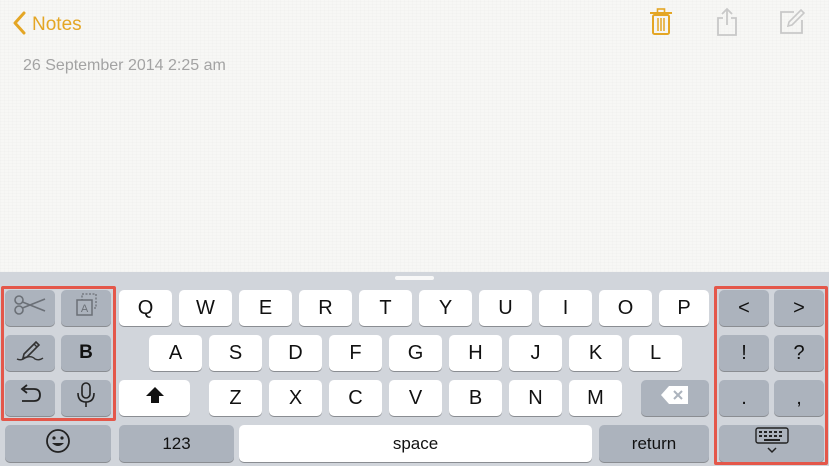  Describe the element at coordinates (57, 24) in the screenshot. I see `back-label: Notes` at that location.